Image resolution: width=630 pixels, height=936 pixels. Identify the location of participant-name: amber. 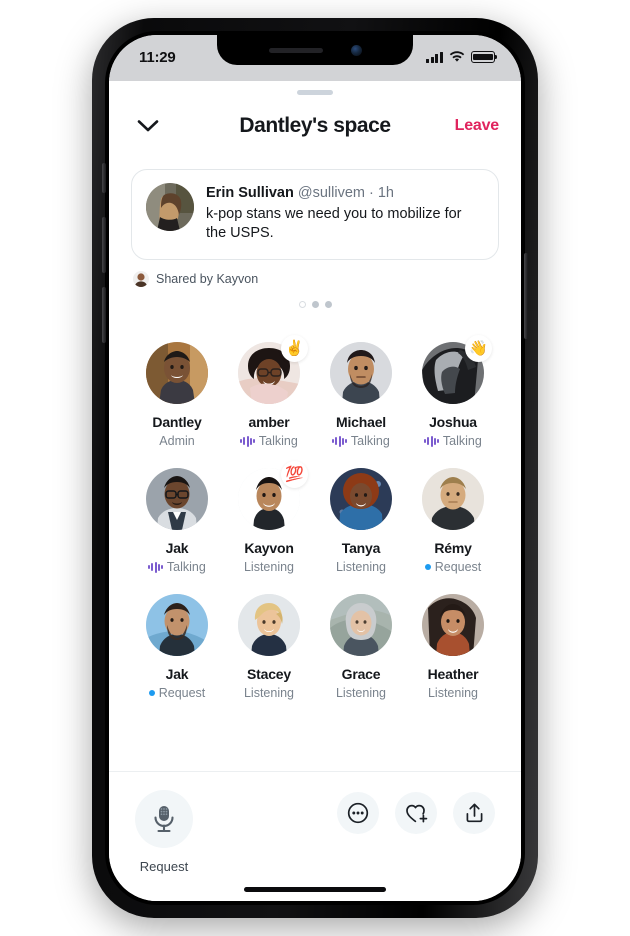
(269, 422).